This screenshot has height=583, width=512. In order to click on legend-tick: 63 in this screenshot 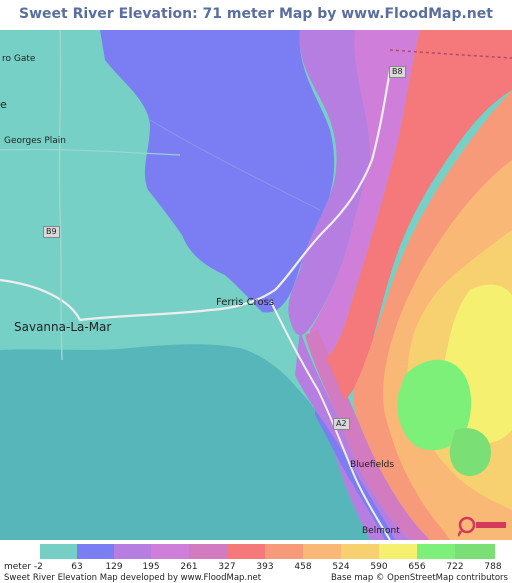, I will do `click(76, 567)`.